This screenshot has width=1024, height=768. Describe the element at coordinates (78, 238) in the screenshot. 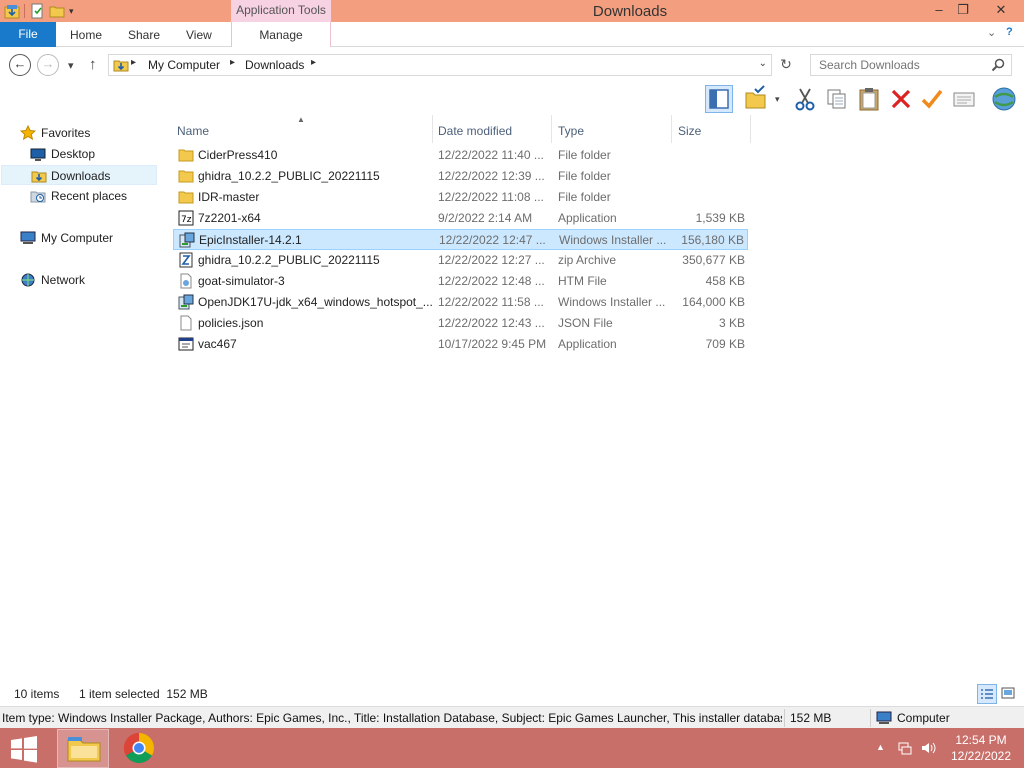

I see `nav-item-my-computer: My Computer` at that location.